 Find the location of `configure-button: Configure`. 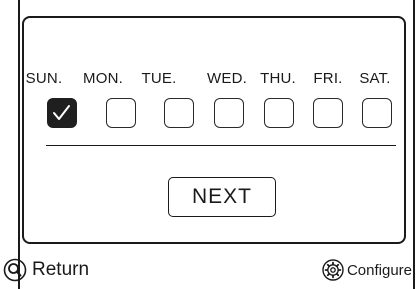

configure-button: Configure is located at coordinates (367, 270).